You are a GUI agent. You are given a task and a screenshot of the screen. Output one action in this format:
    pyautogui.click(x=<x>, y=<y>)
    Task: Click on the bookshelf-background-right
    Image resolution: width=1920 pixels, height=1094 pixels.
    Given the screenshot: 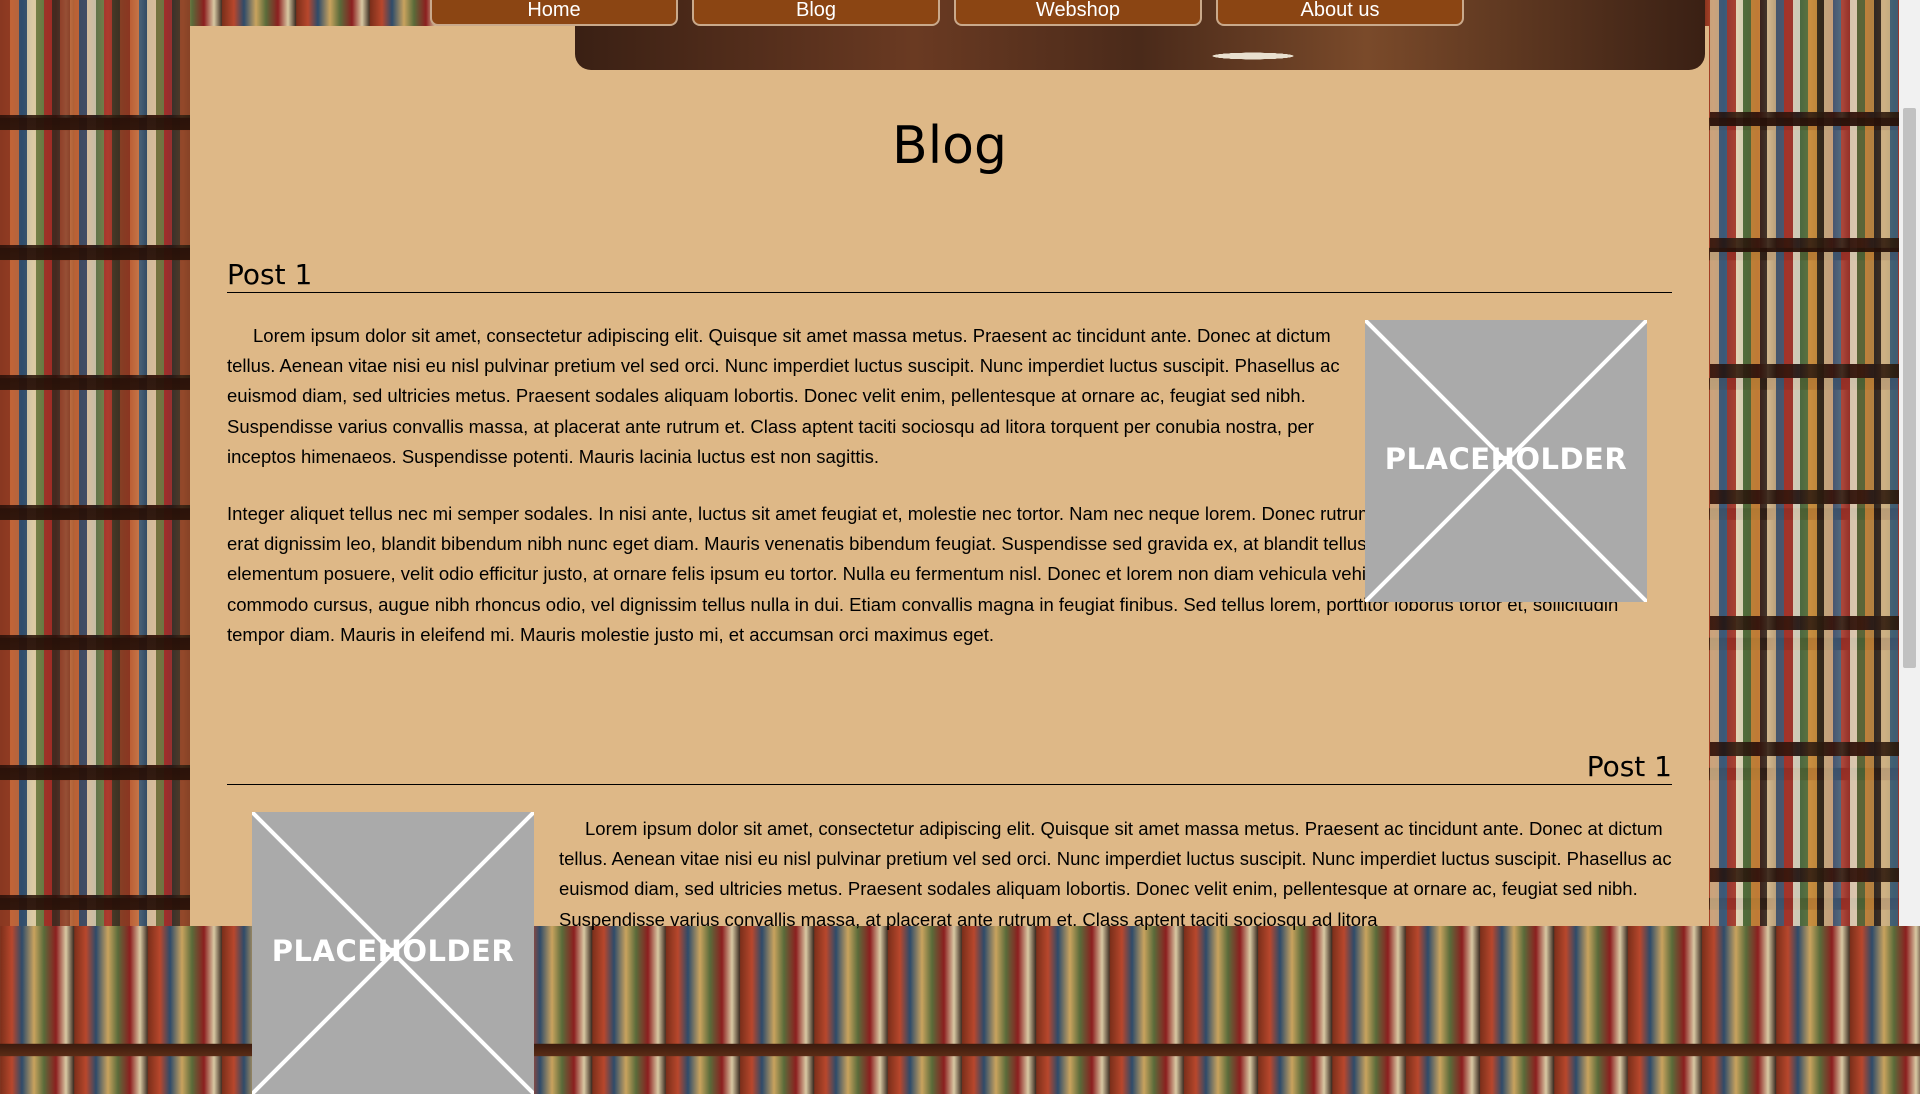 What is the action you would take?
    pyautogui.click(x=1815, y=463)
    